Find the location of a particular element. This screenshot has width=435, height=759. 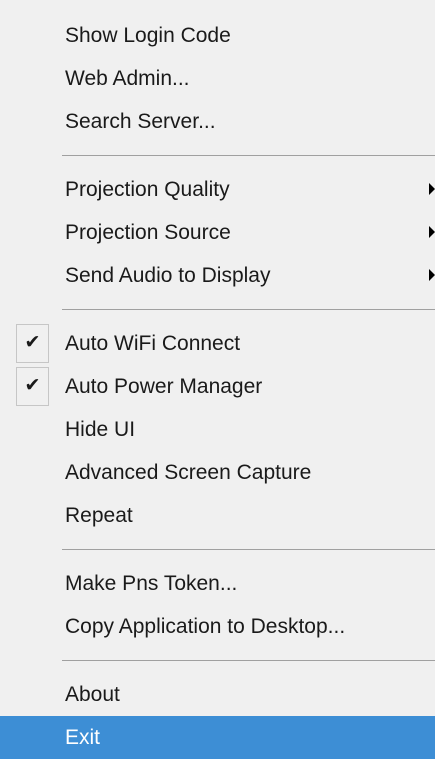

menu-item-label: Send Audio to Display is located at coordinates (168, 275).